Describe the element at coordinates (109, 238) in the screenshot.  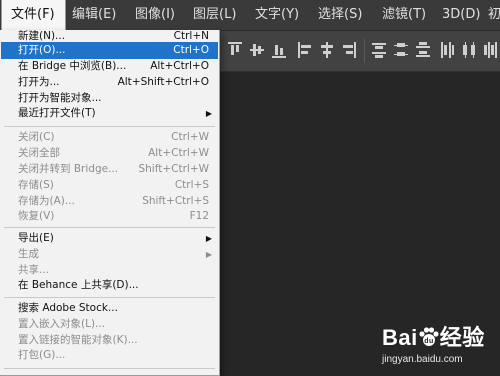
I see `menu-item-export: 导出(E) ▶` at that location.